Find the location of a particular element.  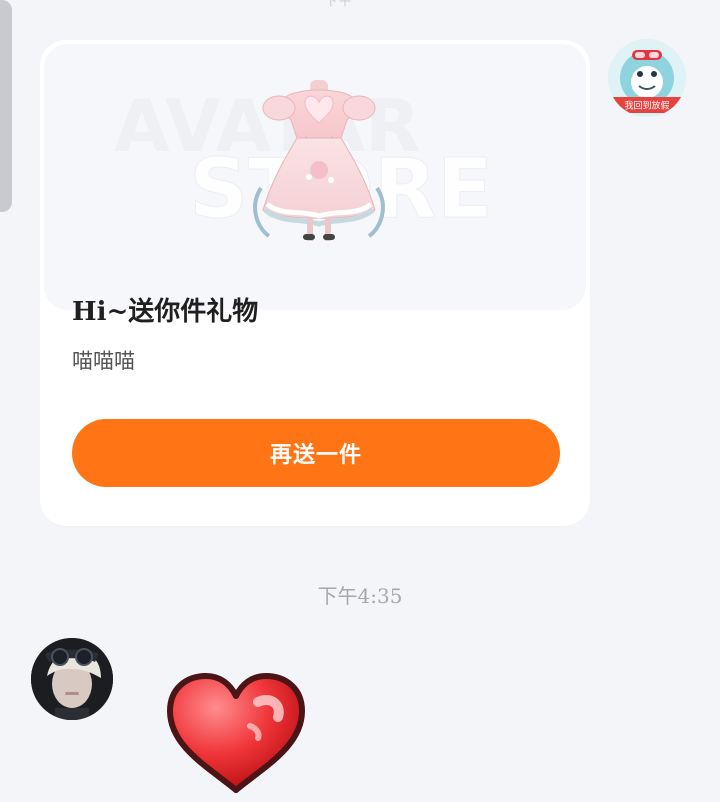

left-user-avatar is located at coordinates (72, 679).